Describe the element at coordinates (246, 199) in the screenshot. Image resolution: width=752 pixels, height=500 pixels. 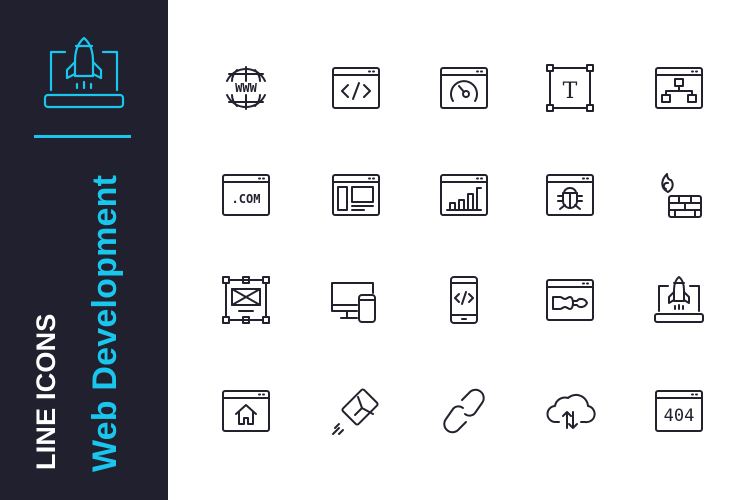
I see `dotcom-label: .COM` at that location.